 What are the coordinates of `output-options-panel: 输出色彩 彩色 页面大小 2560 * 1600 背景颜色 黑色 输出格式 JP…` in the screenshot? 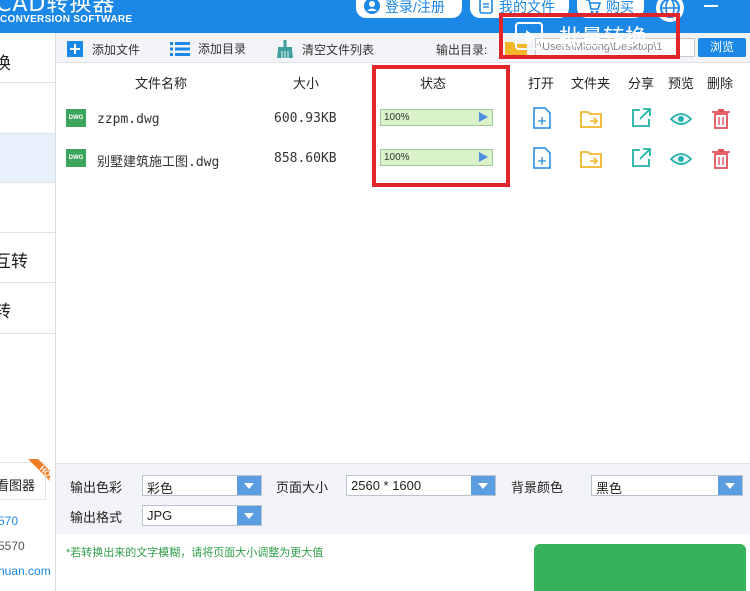 It's located at (403, 498).